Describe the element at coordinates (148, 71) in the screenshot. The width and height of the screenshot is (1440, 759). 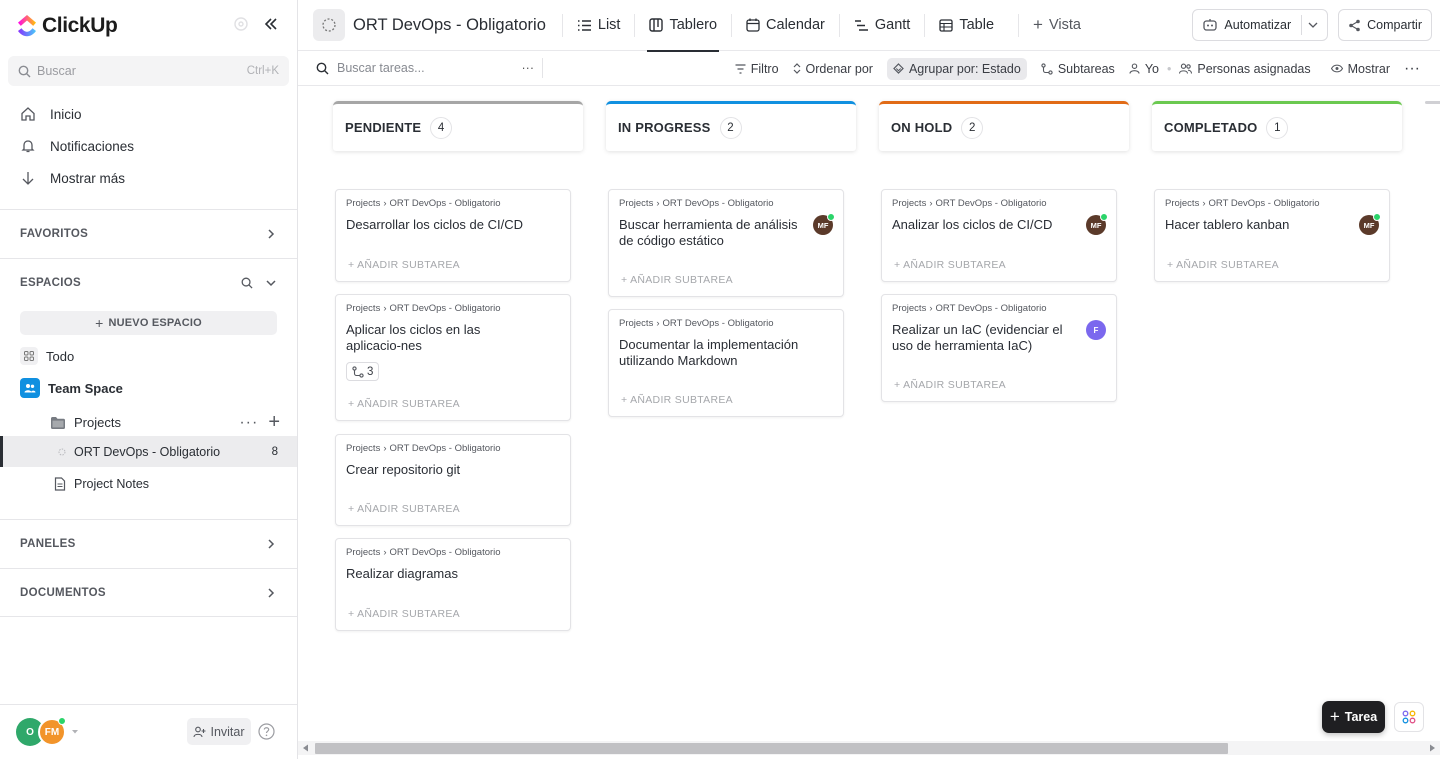
I see `sidebar-search: Buscar Ctrl+K` at that location.